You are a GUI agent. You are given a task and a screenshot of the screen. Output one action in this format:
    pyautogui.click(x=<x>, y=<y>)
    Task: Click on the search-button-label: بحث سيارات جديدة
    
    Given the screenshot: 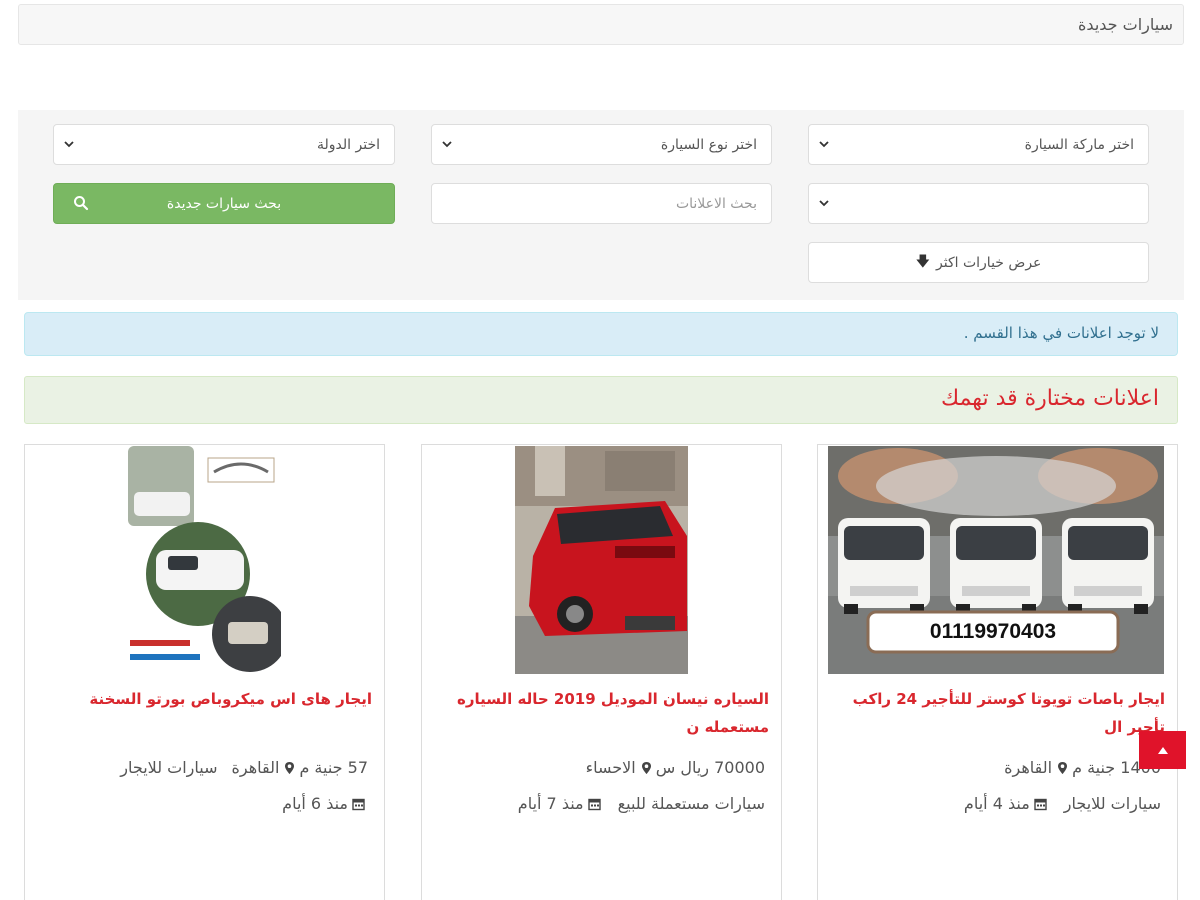 What is the action you would take?
    pyautogui.click(x=224, y=203)
    